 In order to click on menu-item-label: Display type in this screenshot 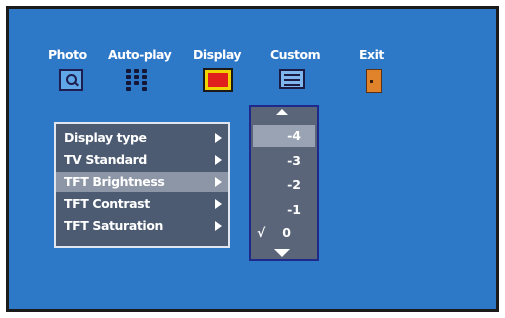, I will do `click(105, 137)`.